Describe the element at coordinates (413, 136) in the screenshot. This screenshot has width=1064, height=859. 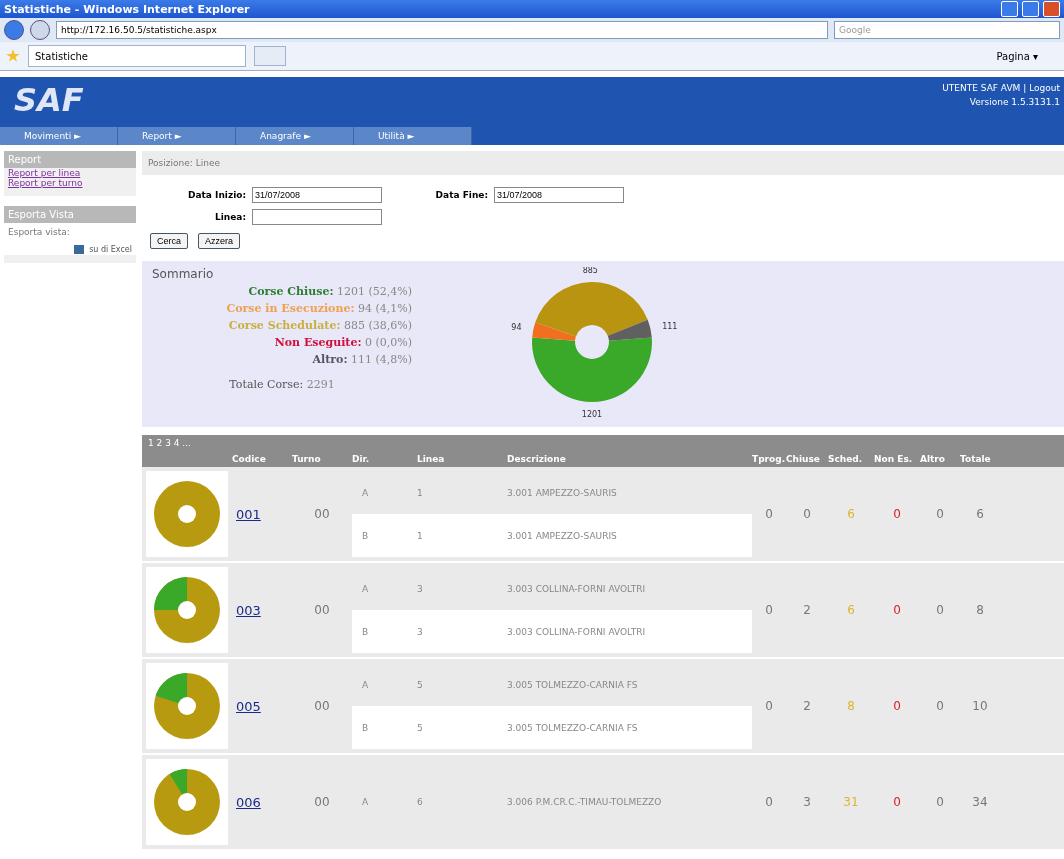
I see `menu-item: Utilità ►` at that location.